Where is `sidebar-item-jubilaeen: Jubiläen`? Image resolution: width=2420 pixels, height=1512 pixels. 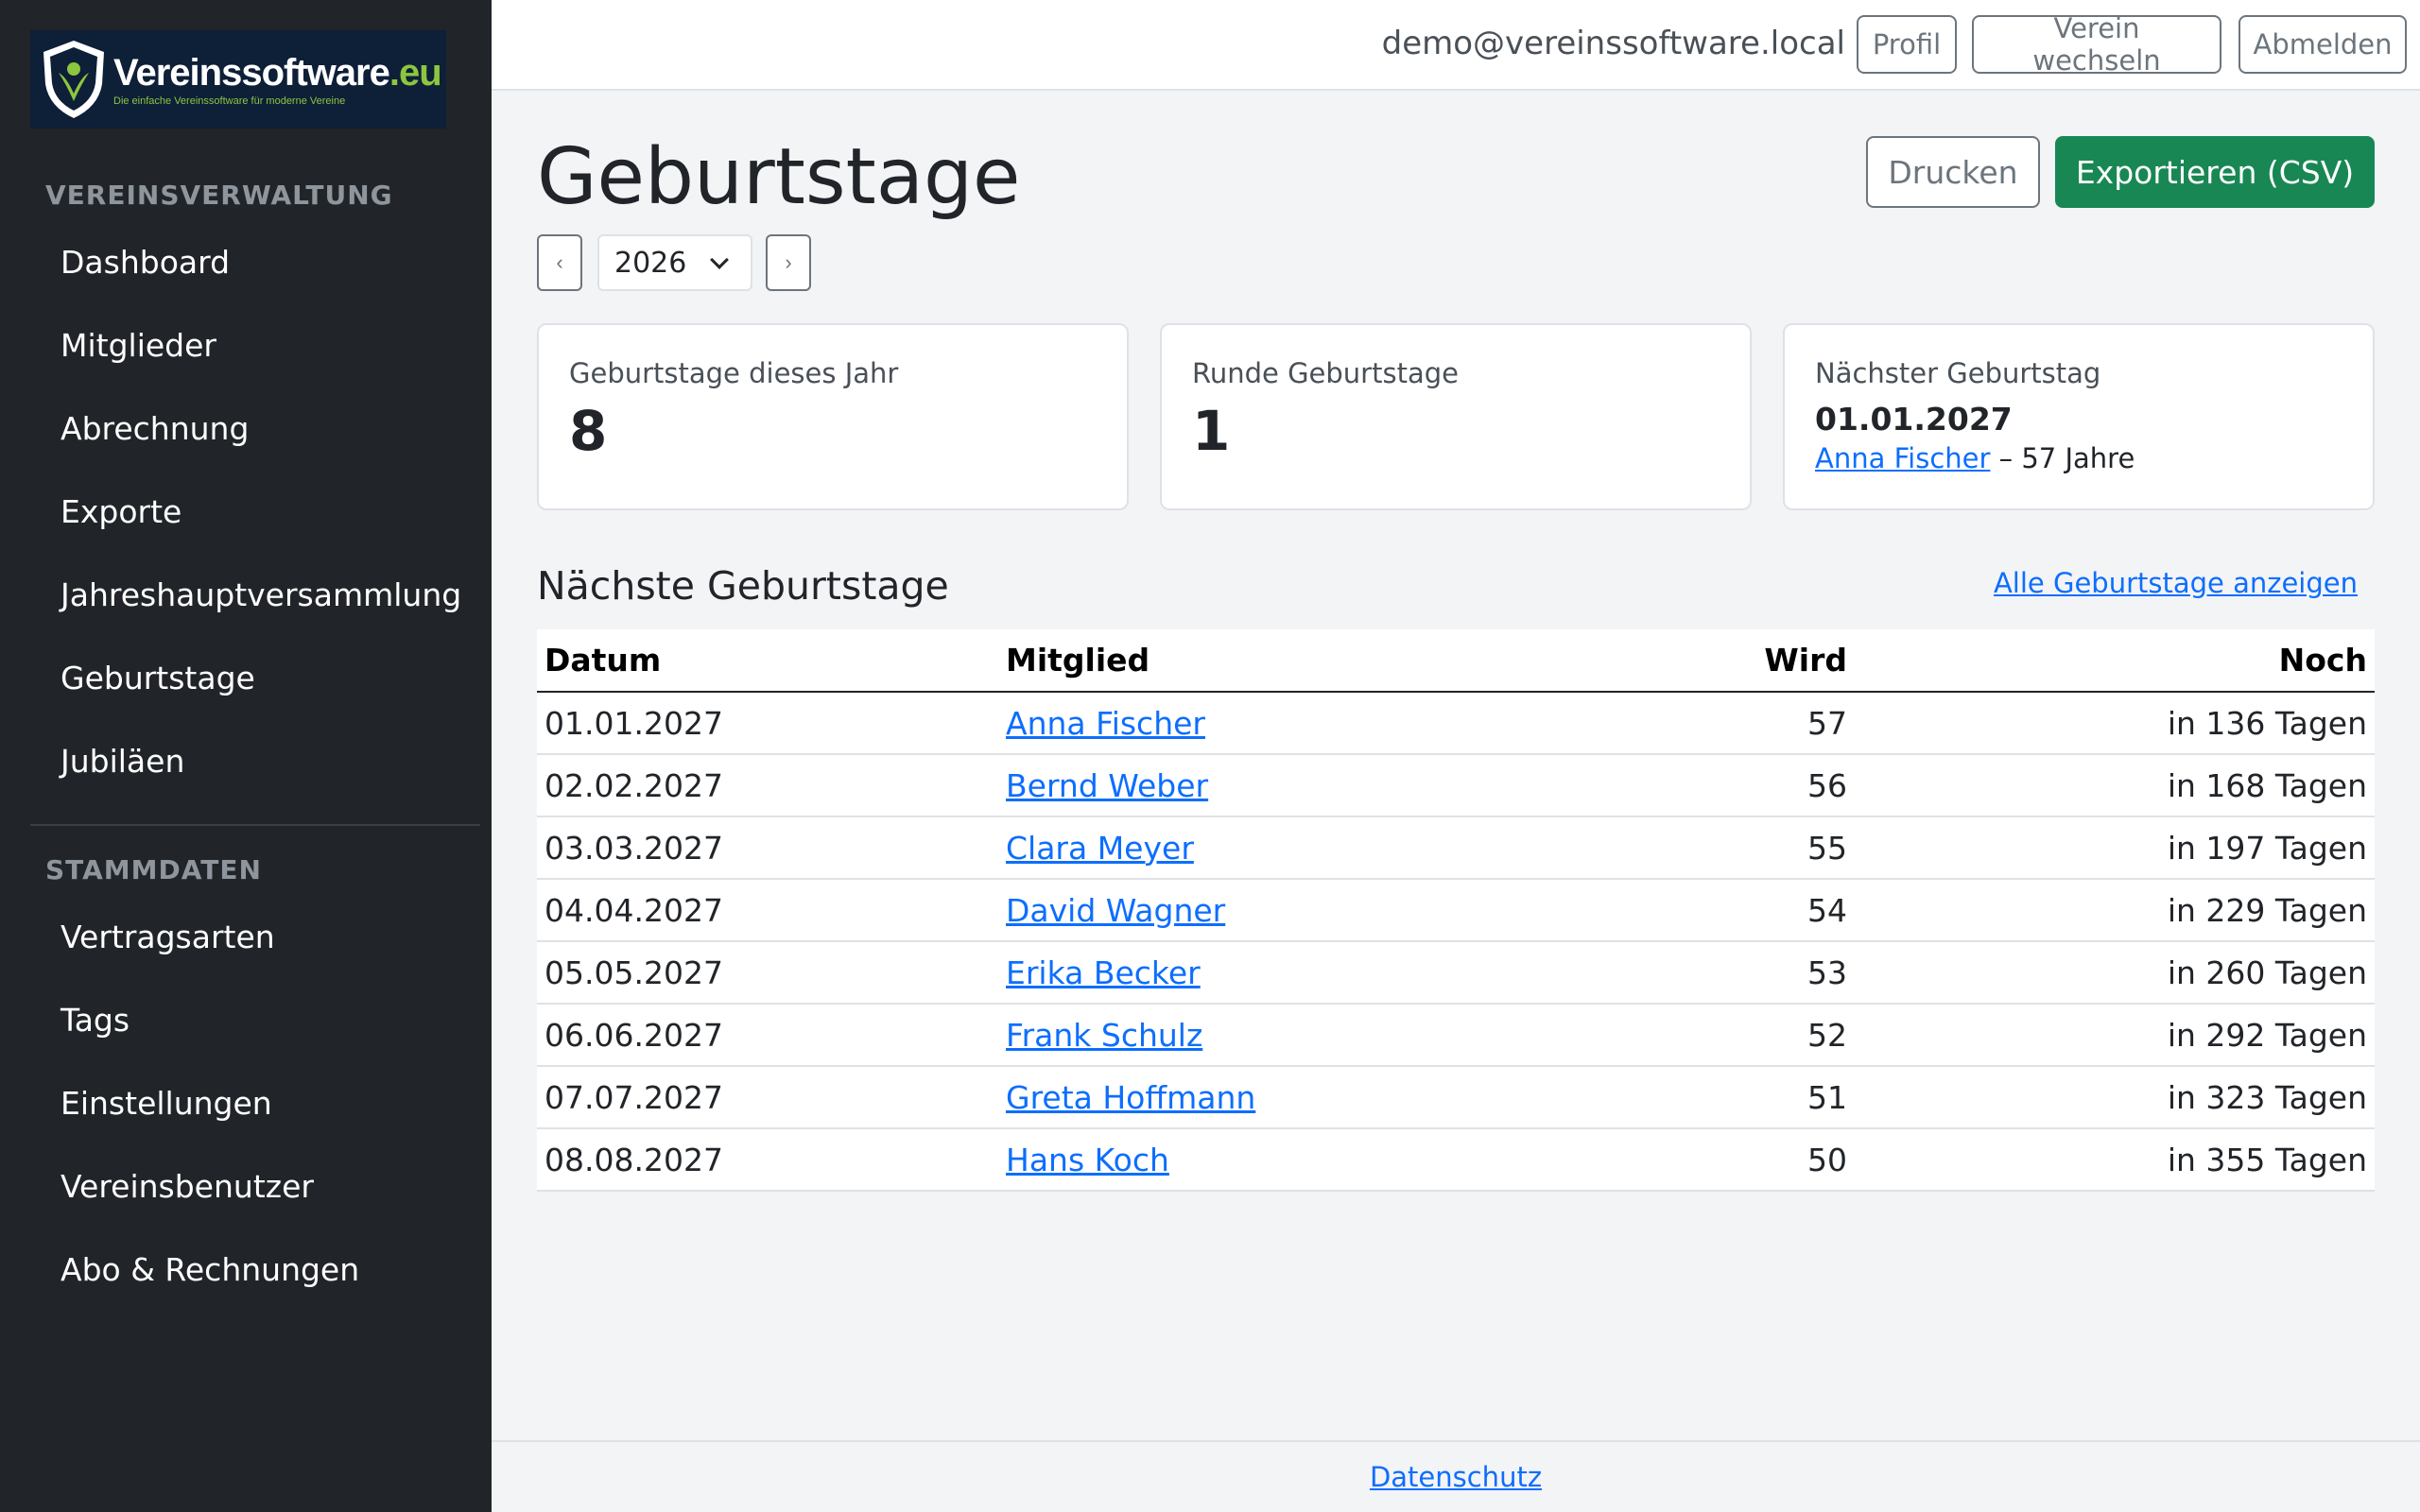
sidebar-item-jubilaeen: Jubiläen is located at coordinates (122, 761).